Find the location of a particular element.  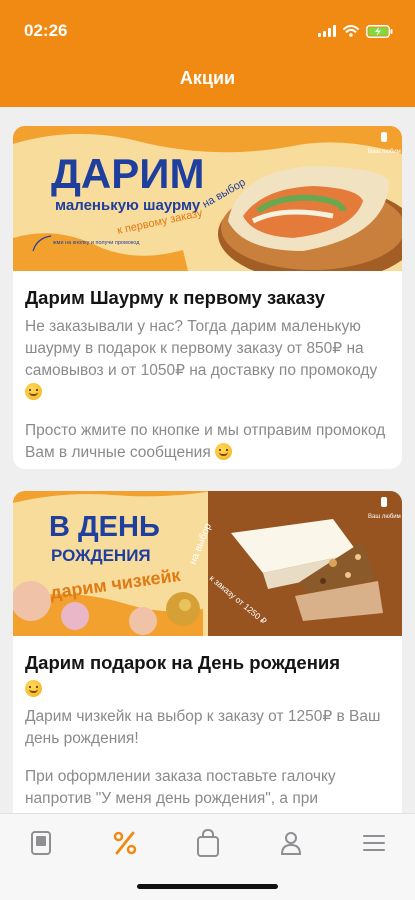

menu-card-icon is located at coordinates (41, 843).